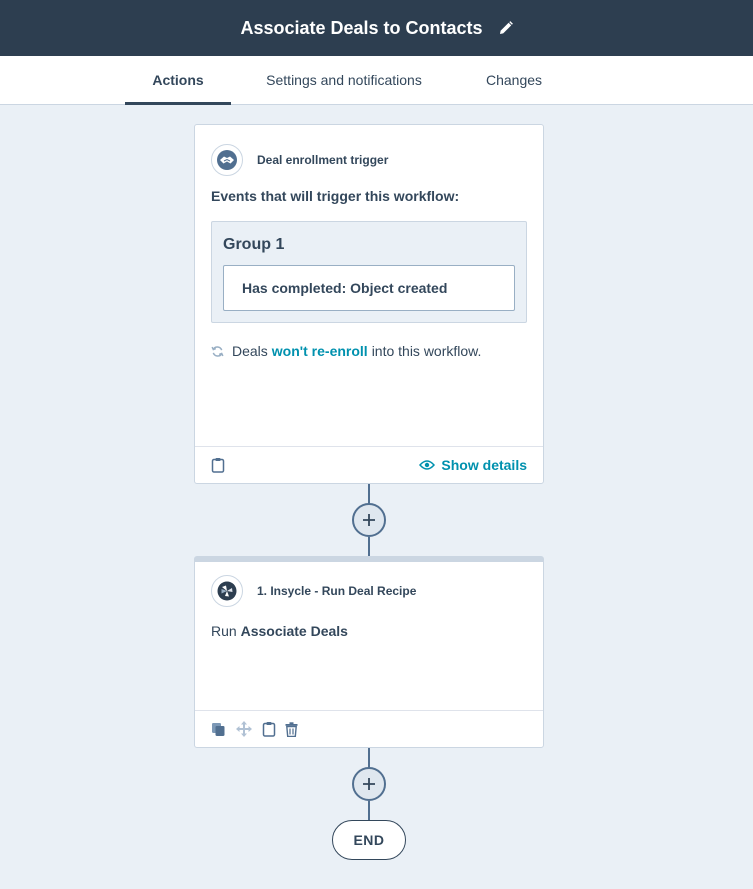  I want to click on tab-changes: Changes, so click(514, 80).